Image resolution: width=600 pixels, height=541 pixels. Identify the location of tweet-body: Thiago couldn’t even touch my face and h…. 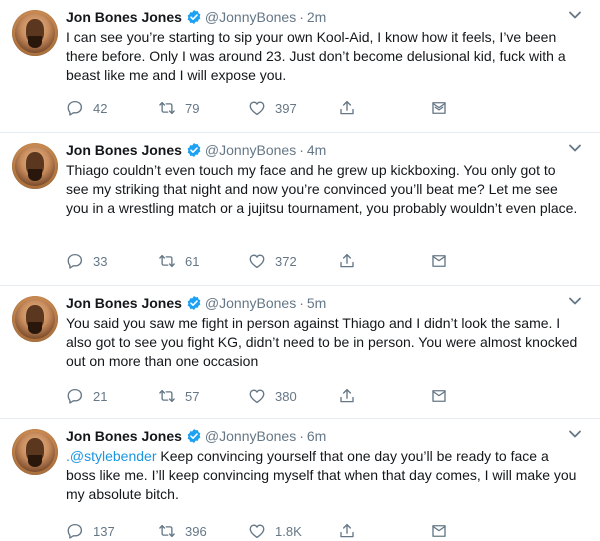
(322, 189).